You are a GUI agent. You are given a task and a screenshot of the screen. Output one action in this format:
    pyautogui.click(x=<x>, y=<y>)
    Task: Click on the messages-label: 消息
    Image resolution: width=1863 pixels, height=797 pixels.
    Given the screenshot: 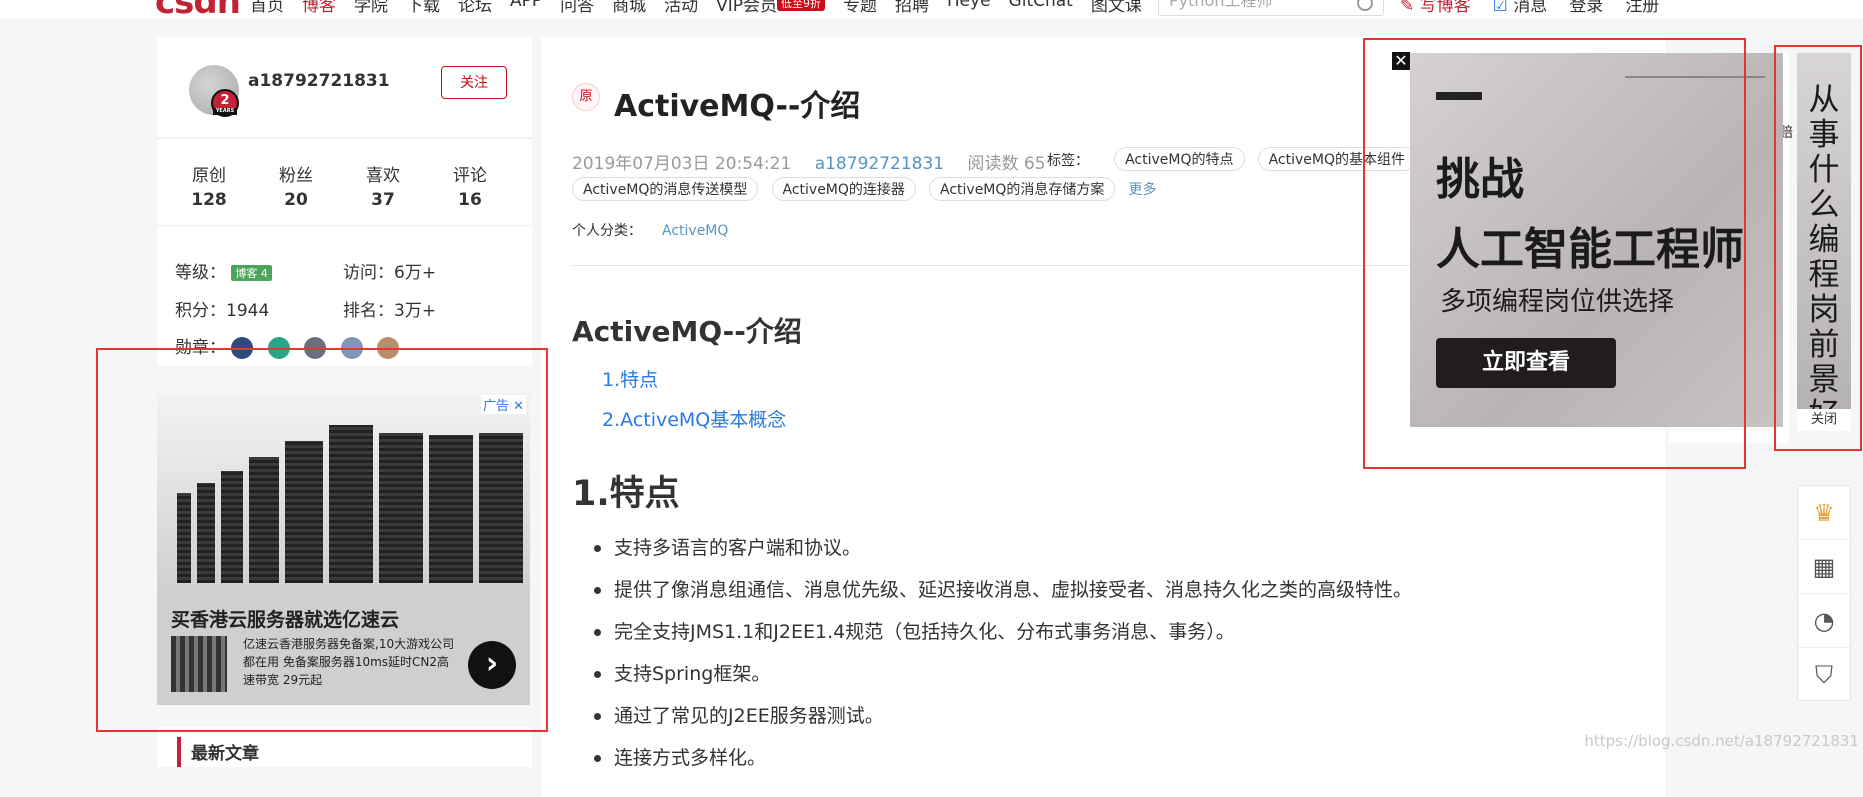 What is the action you would take?
    pyautogui.click(x=1530, y=8)
    